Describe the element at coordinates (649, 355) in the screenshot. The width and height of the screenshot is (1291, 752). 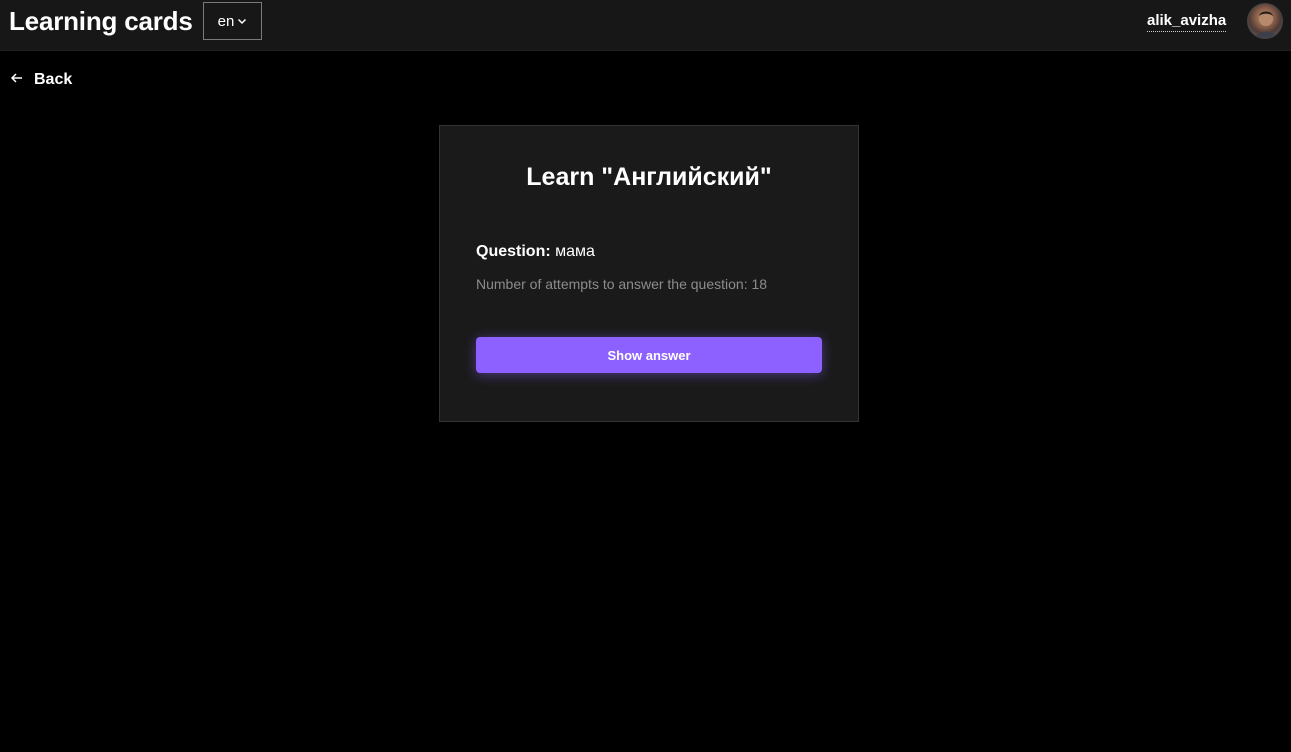
I see `show-answer-button: Show answer` at that location.